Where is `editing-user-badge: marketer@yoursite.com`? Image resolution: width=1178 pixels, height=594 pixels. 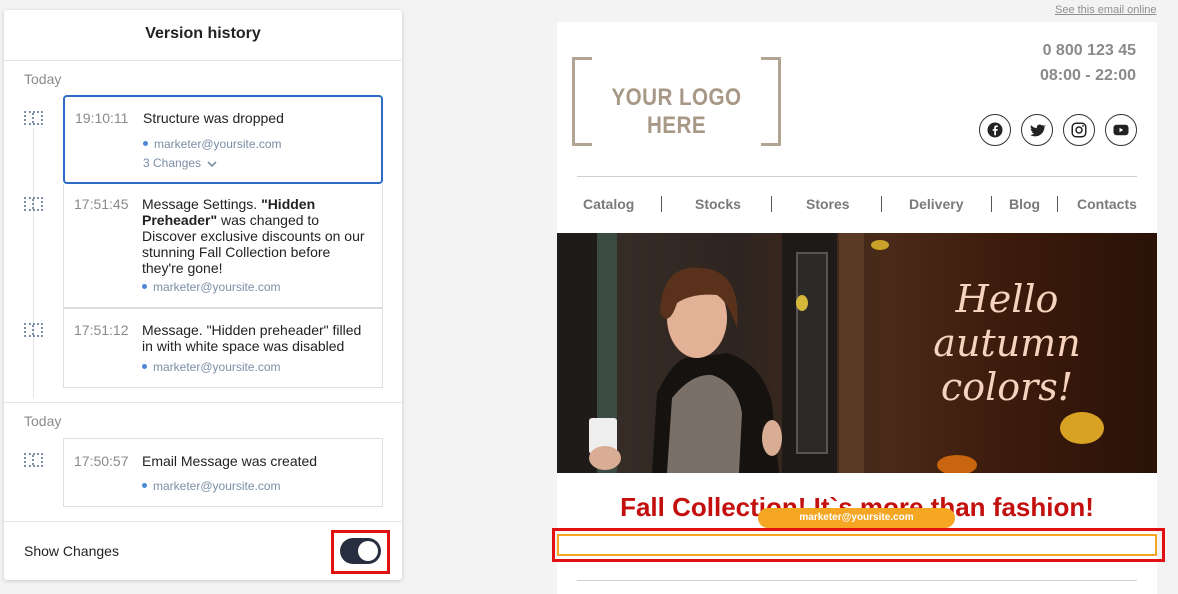 editing-user-badge: marketer@yoursite.com is located at coordinates (856, 518).